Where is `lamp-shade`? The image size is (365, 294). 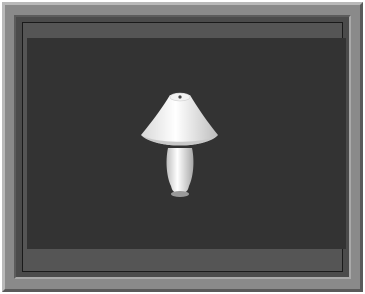
lamp-shade is located at coordinates (179, 120).